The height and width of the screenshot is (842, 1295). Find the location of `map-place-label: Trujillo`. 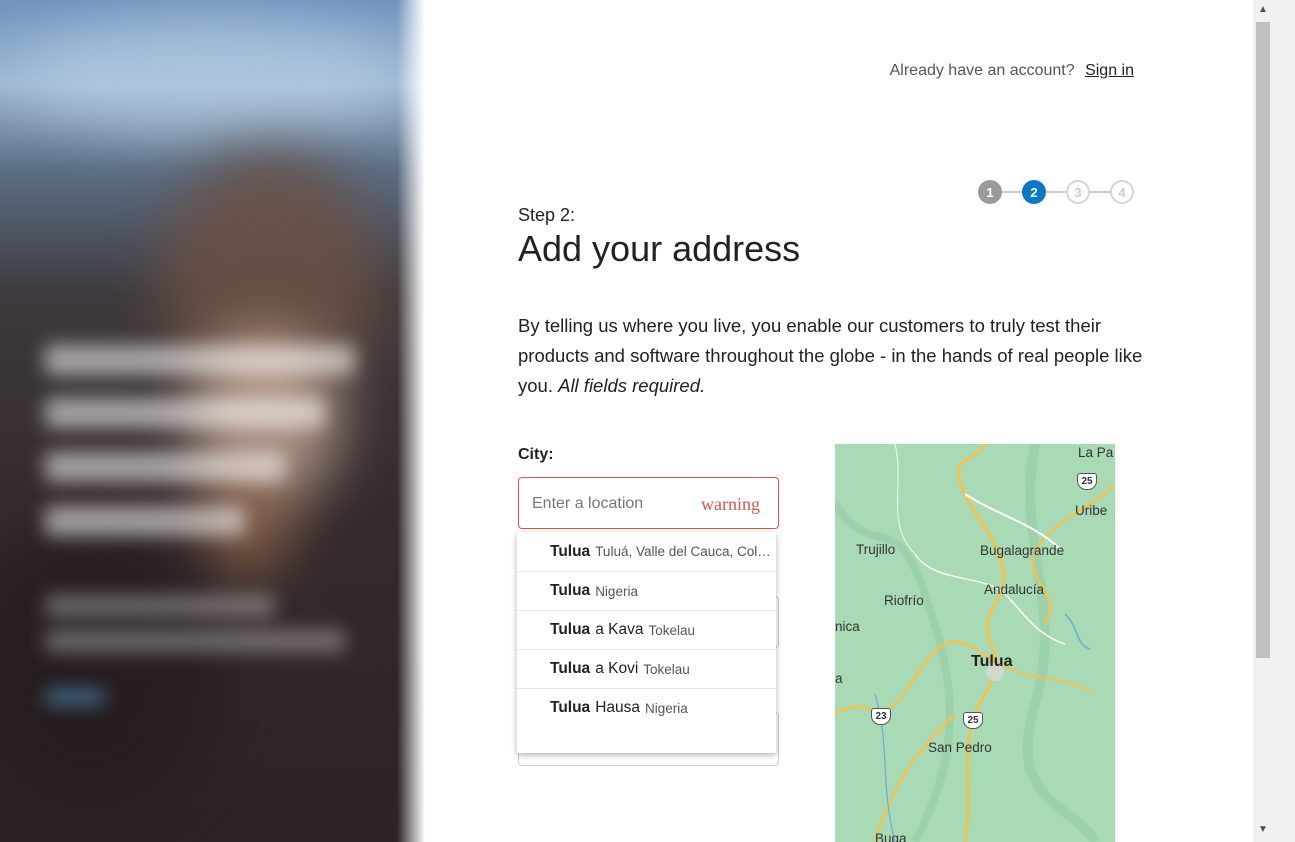

map-place-label: Trujillo is located at coordinates (876, 549).